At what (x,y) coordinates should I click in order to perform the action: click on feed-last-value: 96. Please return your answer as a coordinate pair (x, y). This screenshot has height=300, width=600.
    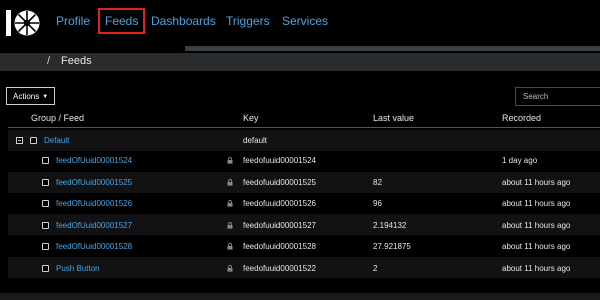
    Looking at the image, I should click on (377, 203).